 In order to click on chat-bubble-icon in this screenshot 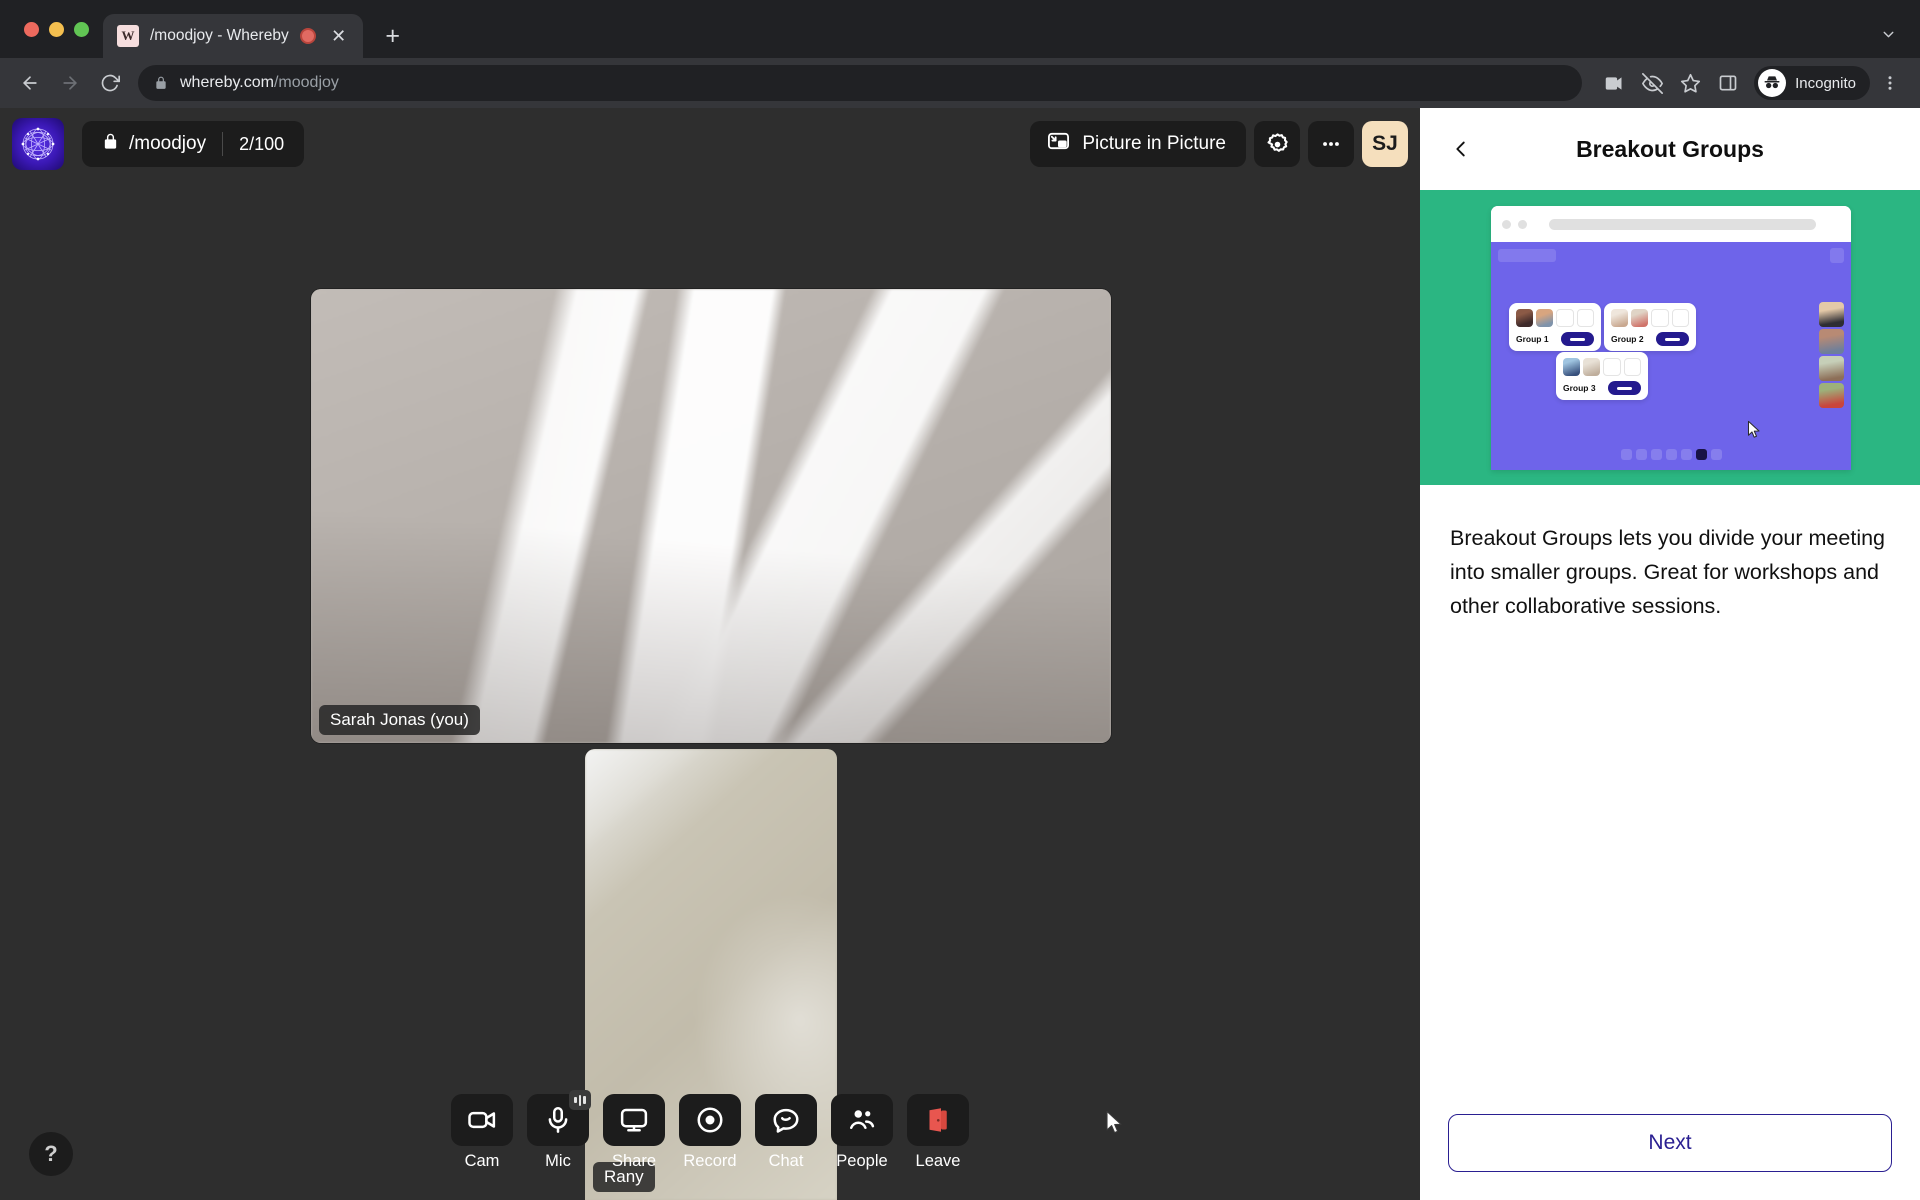, I will do `click(786, 1120)`.